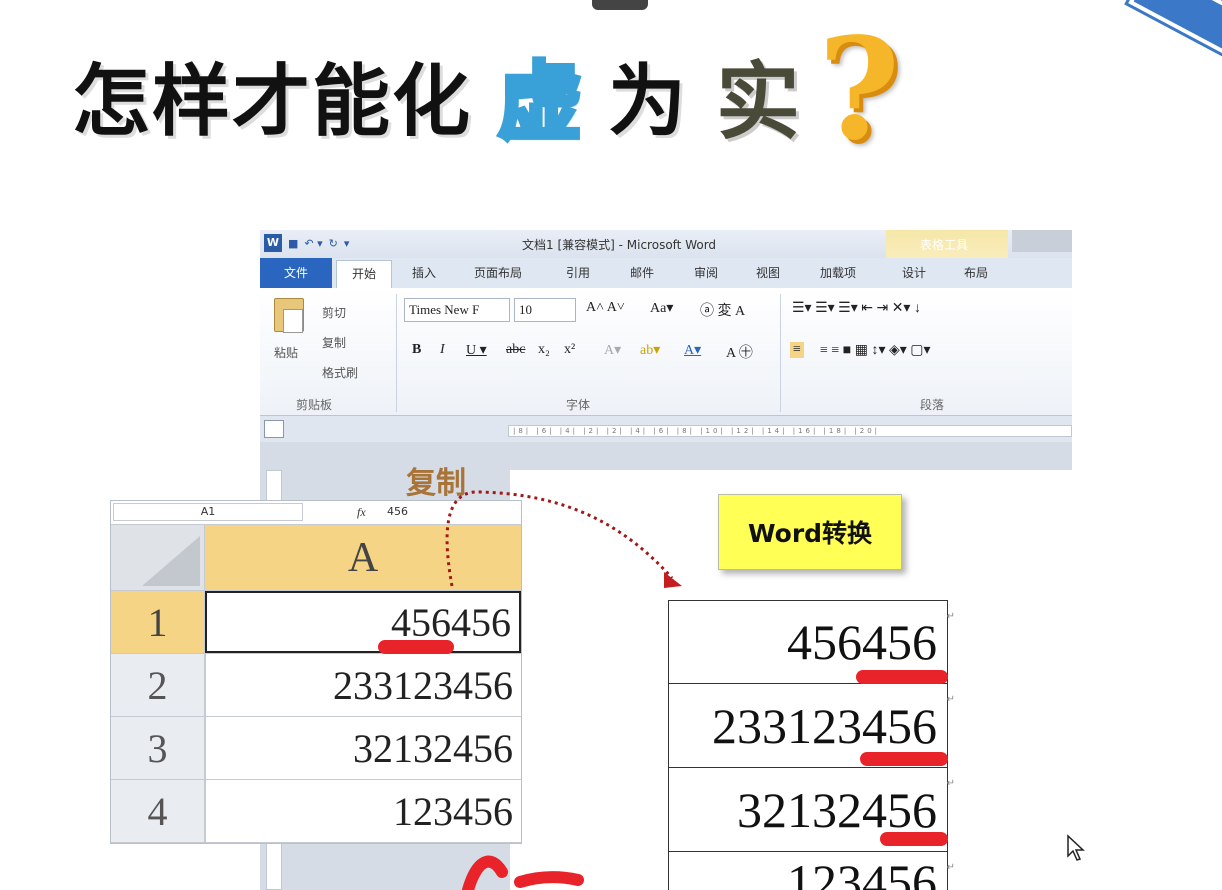 This screenshot has height=890, width=1222. Describe the element at coordinates (1076, 847) in the screenshot. I see `mouse-cursor-icon` at that location.